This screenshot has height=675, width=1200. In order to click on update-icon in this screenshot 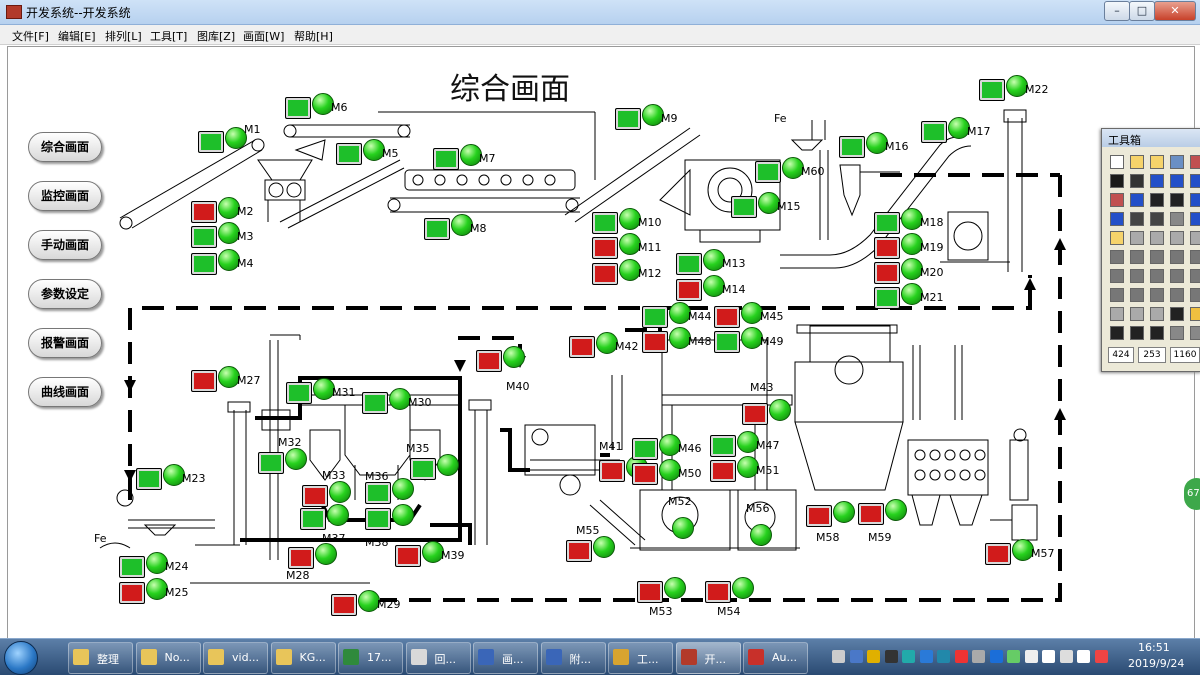, I will do `click(926, 656)`.